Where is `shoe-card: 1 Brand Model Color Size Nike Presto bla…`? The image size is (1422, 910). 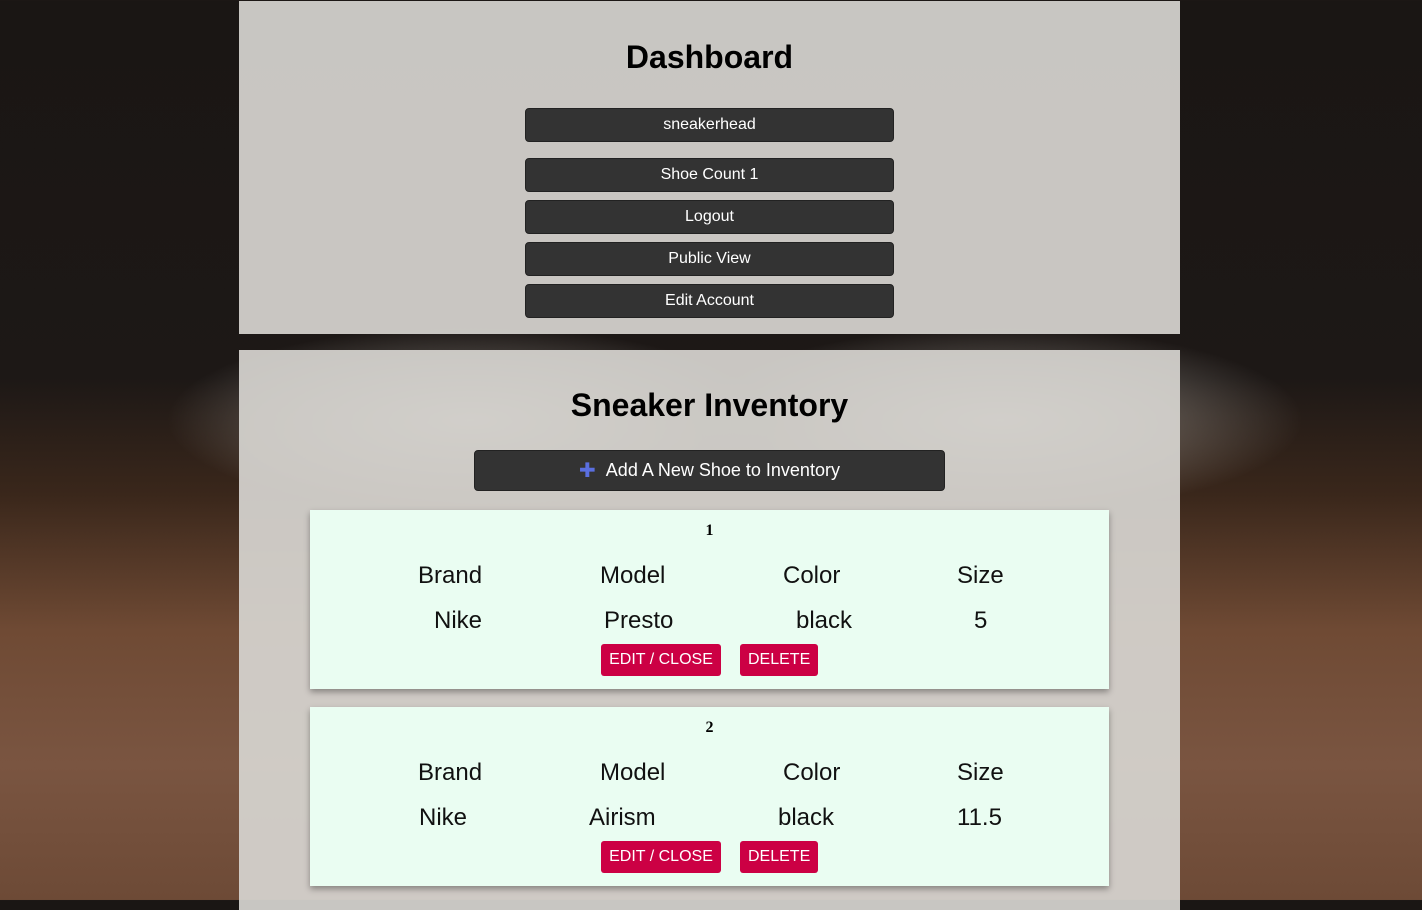 shoe-card: 1 Brand Model Color Size Nike Presto bla… is located at coordinates (709, 599).